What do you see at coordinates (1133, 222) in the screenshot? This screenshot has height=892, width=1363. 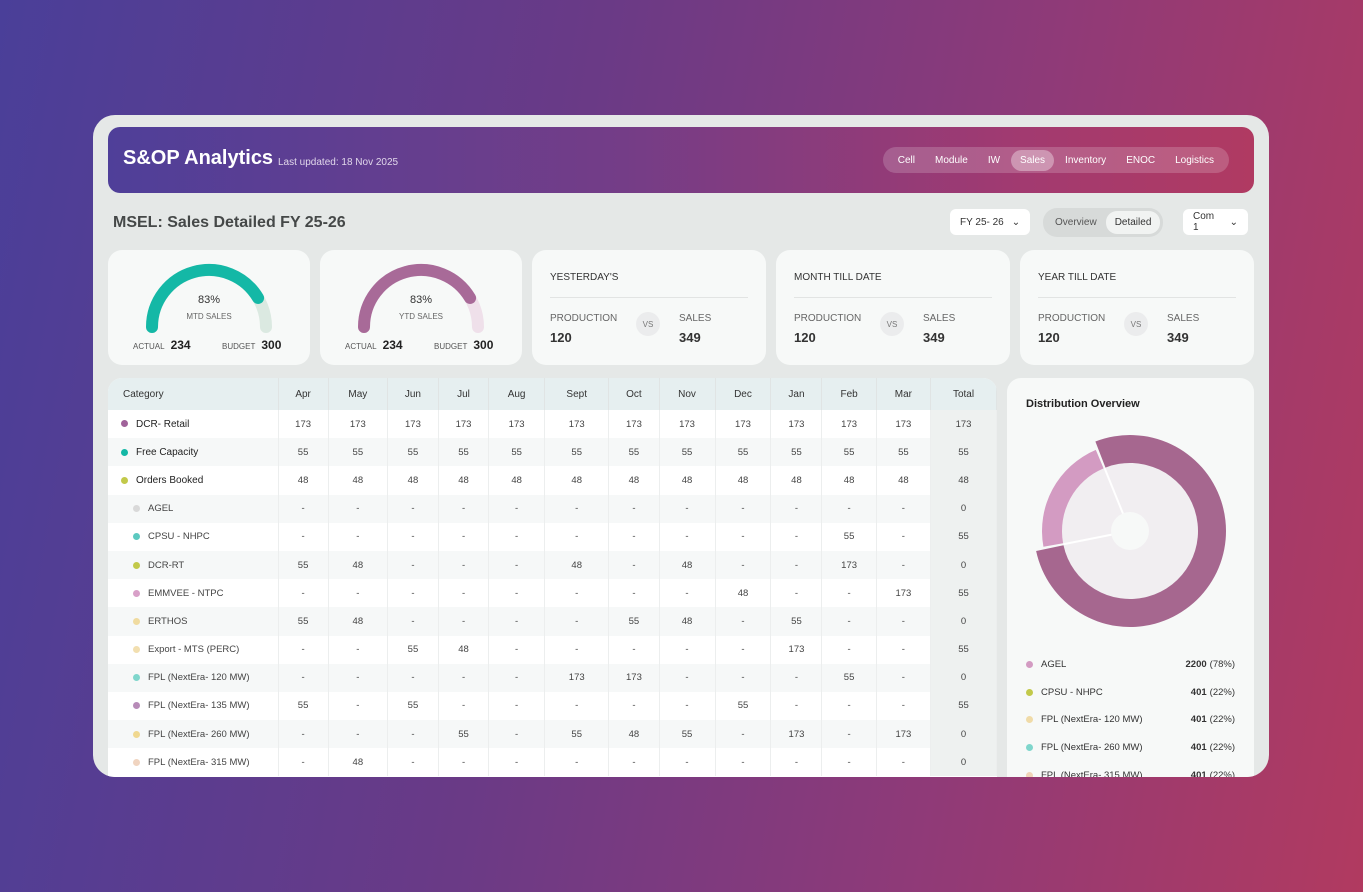 I see `detailed-toggle: Detailed` at bounding box center [1133, 222].